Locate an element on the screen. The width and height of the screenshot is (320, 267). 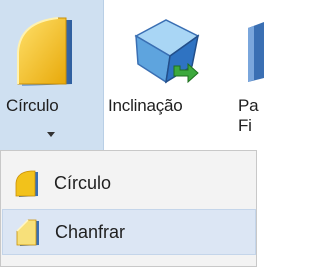
inclination-box-icon is located at coordinates (166, 54).